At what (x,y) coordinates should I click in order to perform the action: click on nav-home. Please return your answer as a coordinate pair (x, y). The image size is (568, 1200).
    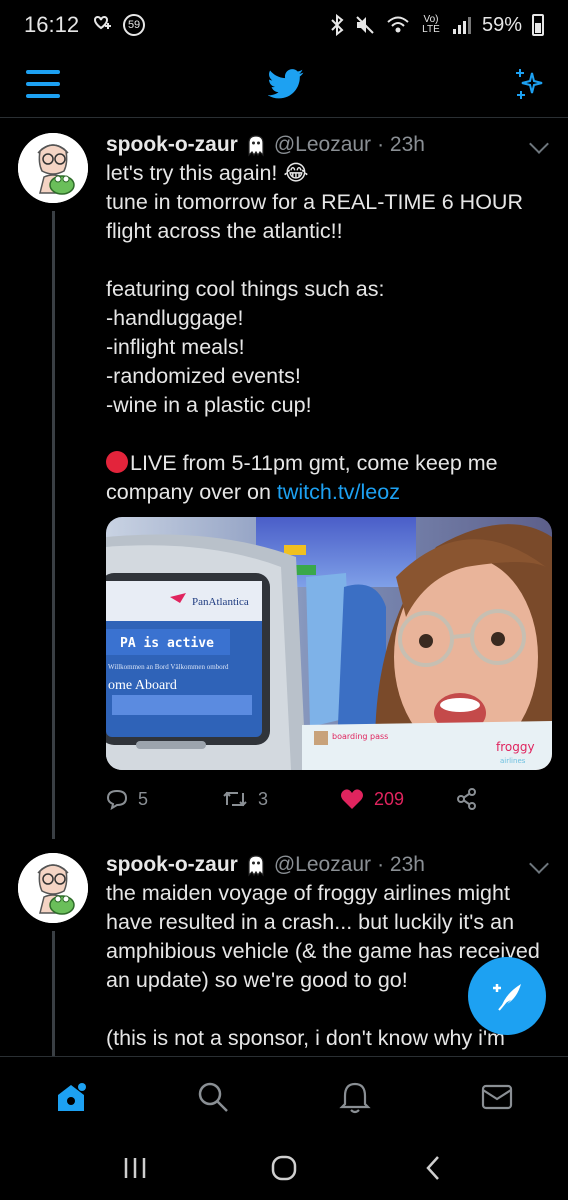
    Looking at the image, I should click on (71, 1097).